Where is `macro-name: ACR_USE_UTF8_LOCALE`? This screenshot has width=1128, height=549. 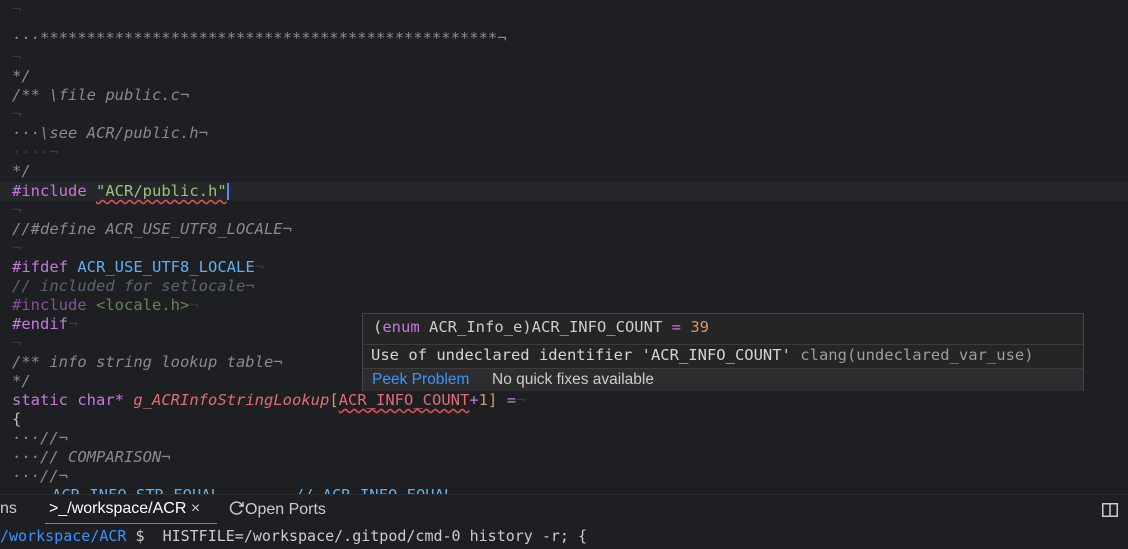 macro-name: ACR_USE_UTF8_LOCALE is located at coordinates (165, 267).